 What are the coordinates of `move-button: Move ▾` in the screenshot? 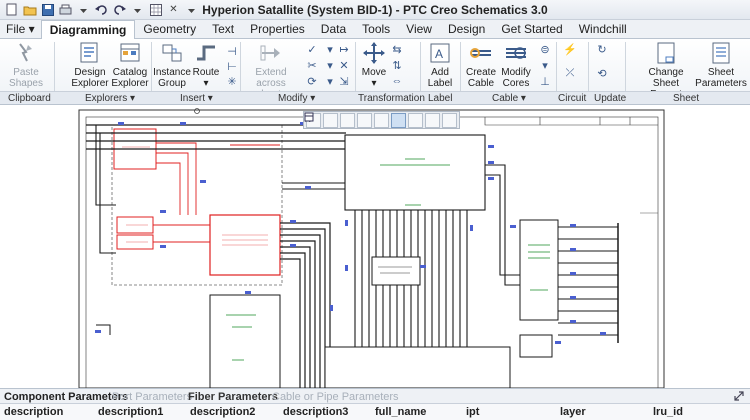 It's located at (374, 65).